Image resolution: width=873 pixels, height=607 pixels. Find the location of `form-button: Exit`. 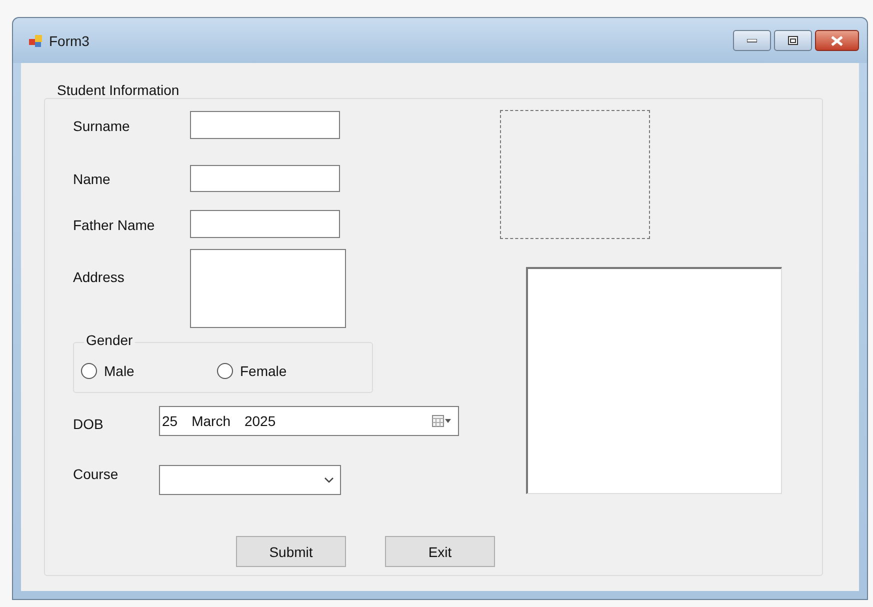

form-button: Exit is located at coordinates (440, 551).